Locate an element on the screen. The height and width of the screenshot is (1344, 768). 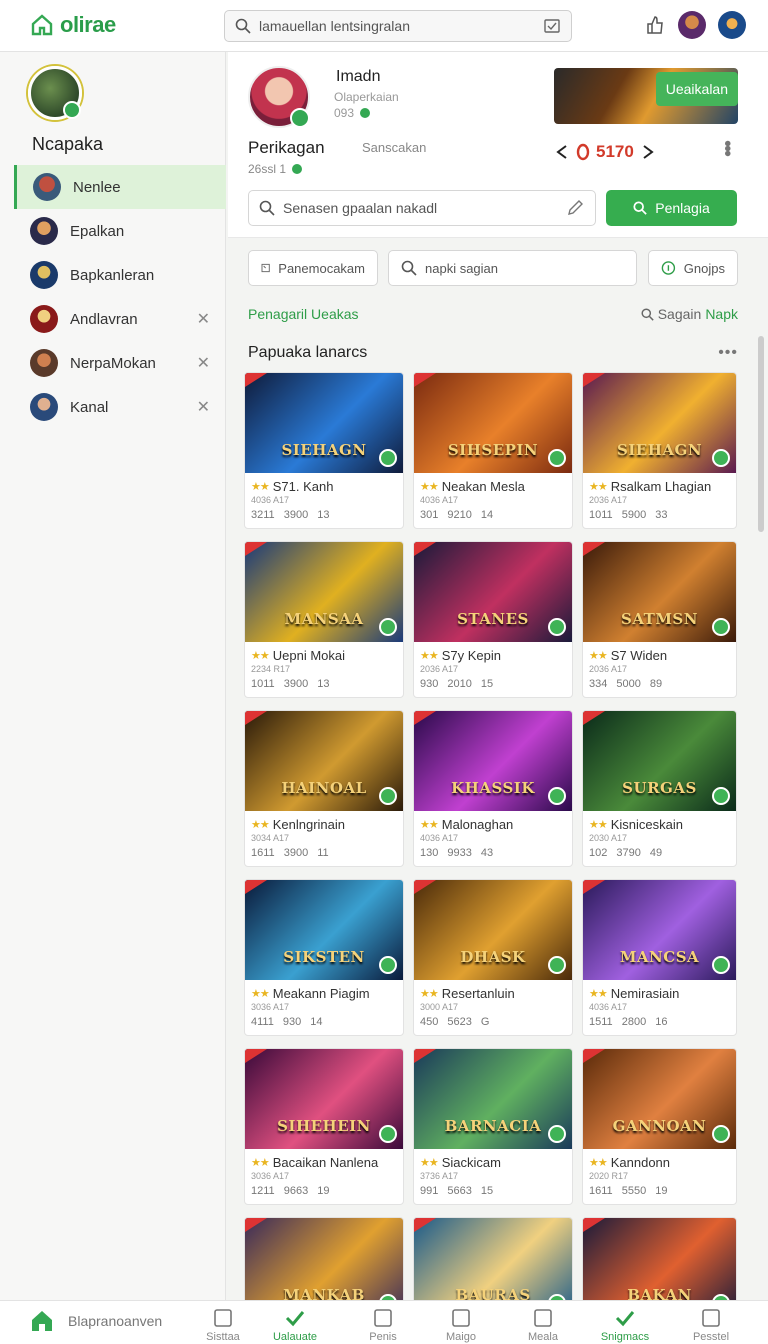
game-card: MANSAA ★★ Uepni Mokai 2234 R17 1011 3900 13 is located at coordinates (324, 619).